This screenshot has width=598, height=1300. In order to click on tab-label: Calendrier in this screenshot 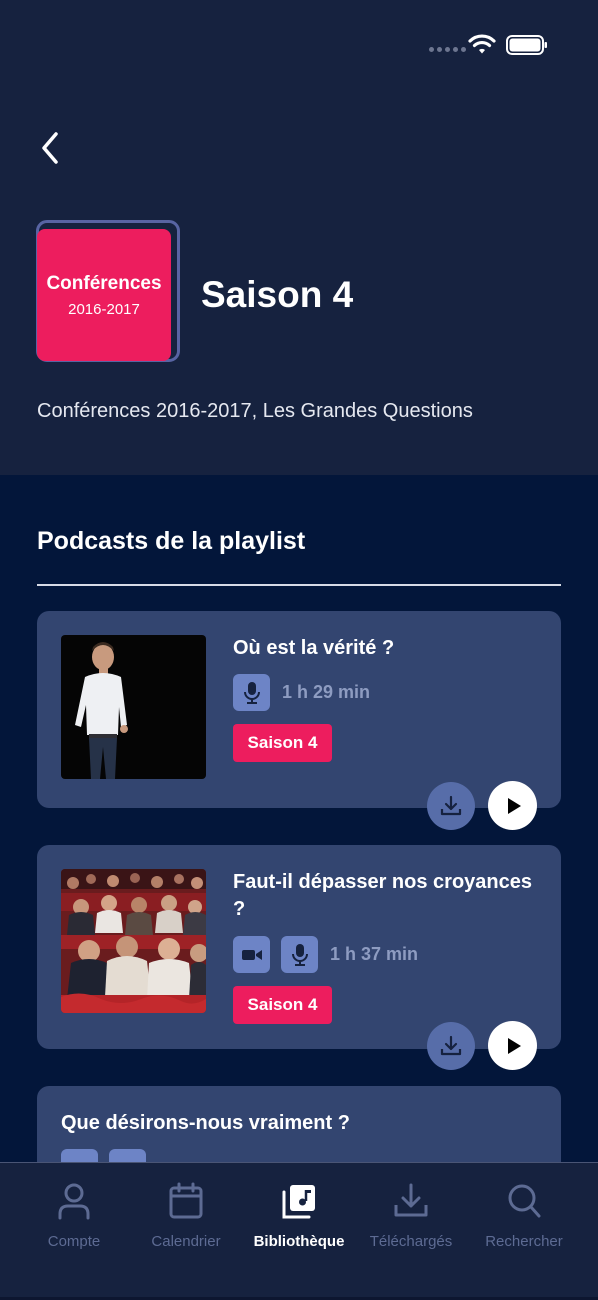, I will do `click(186, 1241)`.